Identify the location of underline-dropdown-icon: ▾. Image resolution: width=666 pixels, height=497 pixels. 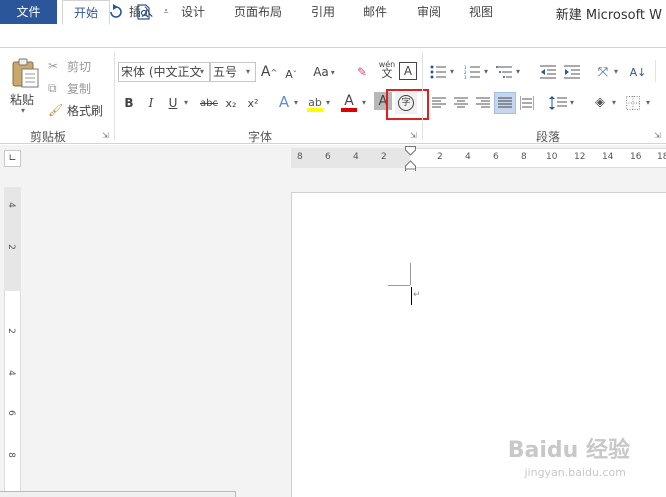
(186, 102).